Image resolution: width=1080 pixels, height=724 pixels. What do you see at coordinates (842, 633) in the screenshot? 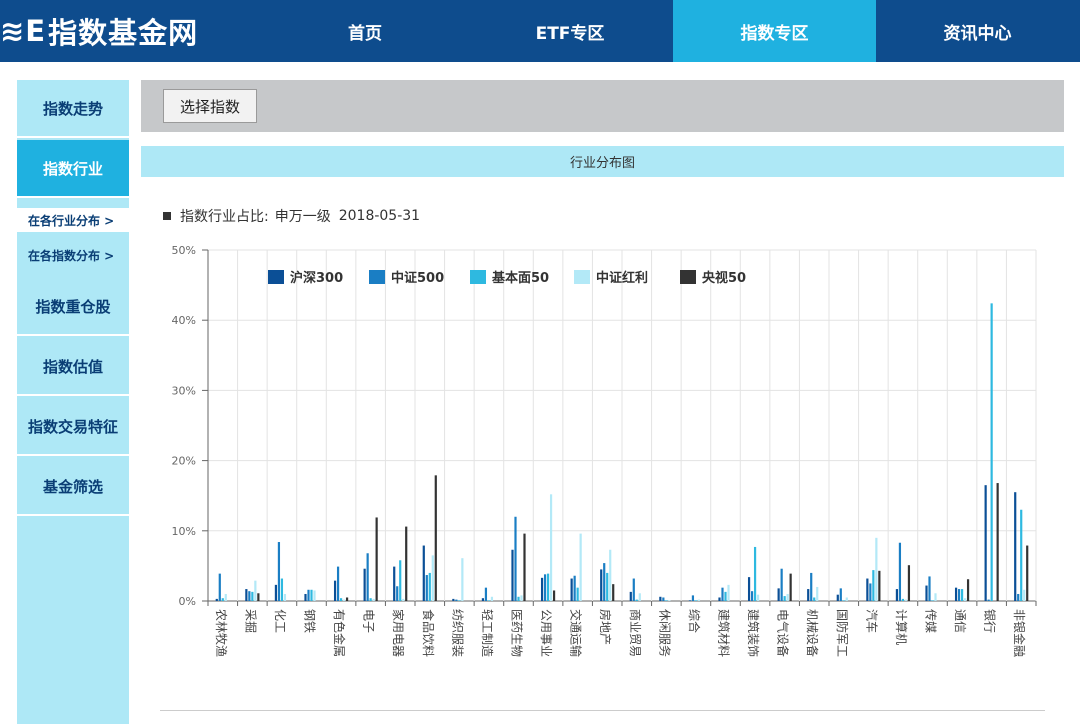
I see `x-tick-label: 国防军工` at bounding box center [842, 633].